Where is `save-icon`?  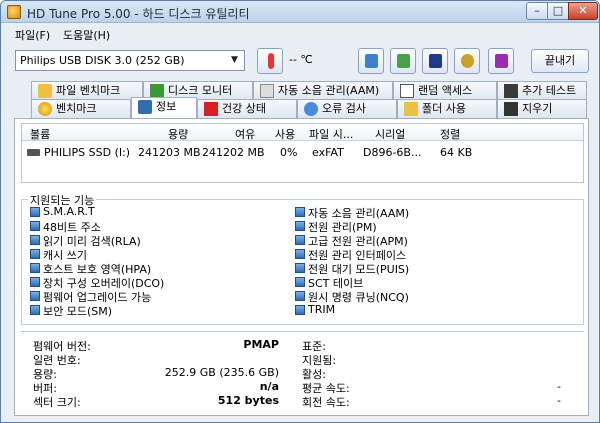
save-icon is located at coordinates (435, 61).